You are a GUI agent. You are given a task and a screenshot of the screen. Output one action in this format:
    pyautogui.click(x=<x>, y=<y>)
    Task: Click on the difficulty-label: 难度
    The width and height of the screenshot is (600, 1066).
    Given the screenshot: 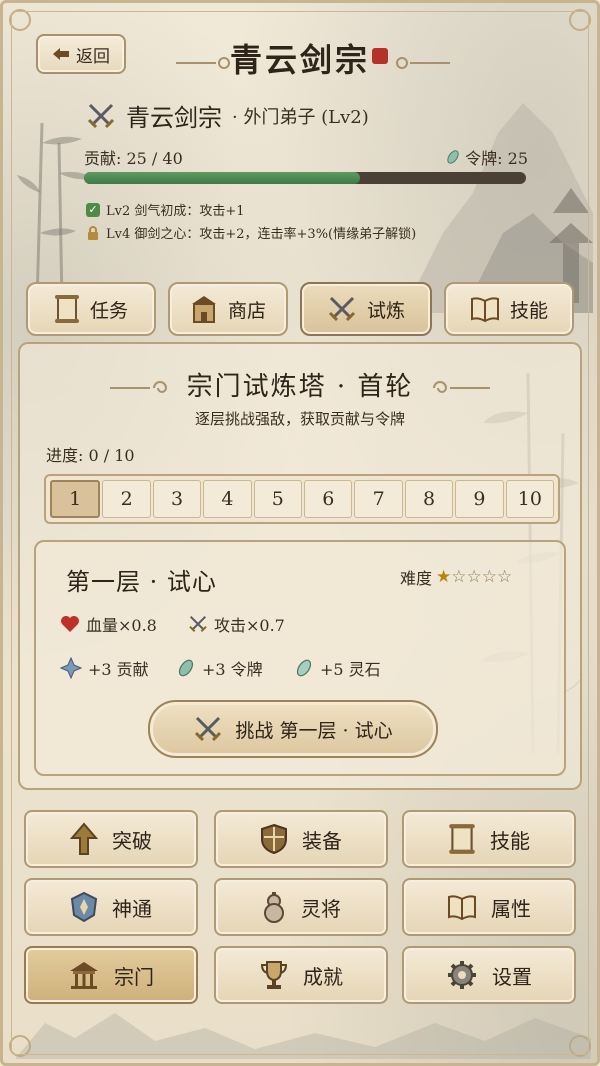 What is the action you would take?
    pyautogui.click(x=416, y=578)
    